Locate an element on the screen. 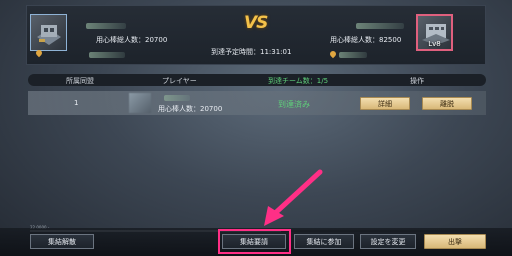  join-rally-button: 集結に参加 is located at coordinates (324, 241).